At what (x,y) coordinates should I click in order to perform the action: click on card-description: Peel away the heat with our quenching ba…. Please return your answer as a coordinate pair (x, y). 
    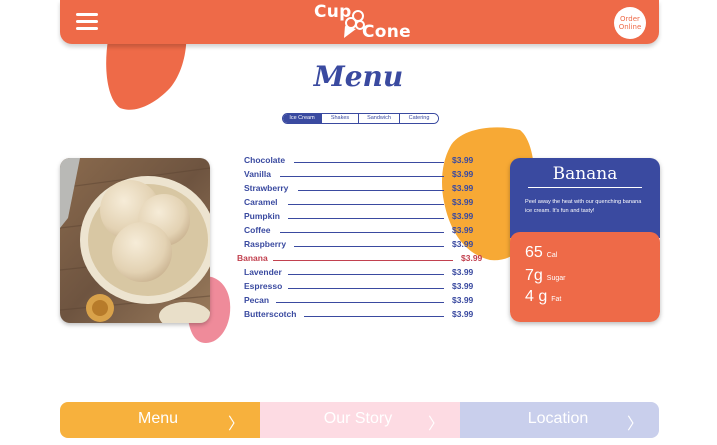
    Looking at the image, I should click on (583, 206).